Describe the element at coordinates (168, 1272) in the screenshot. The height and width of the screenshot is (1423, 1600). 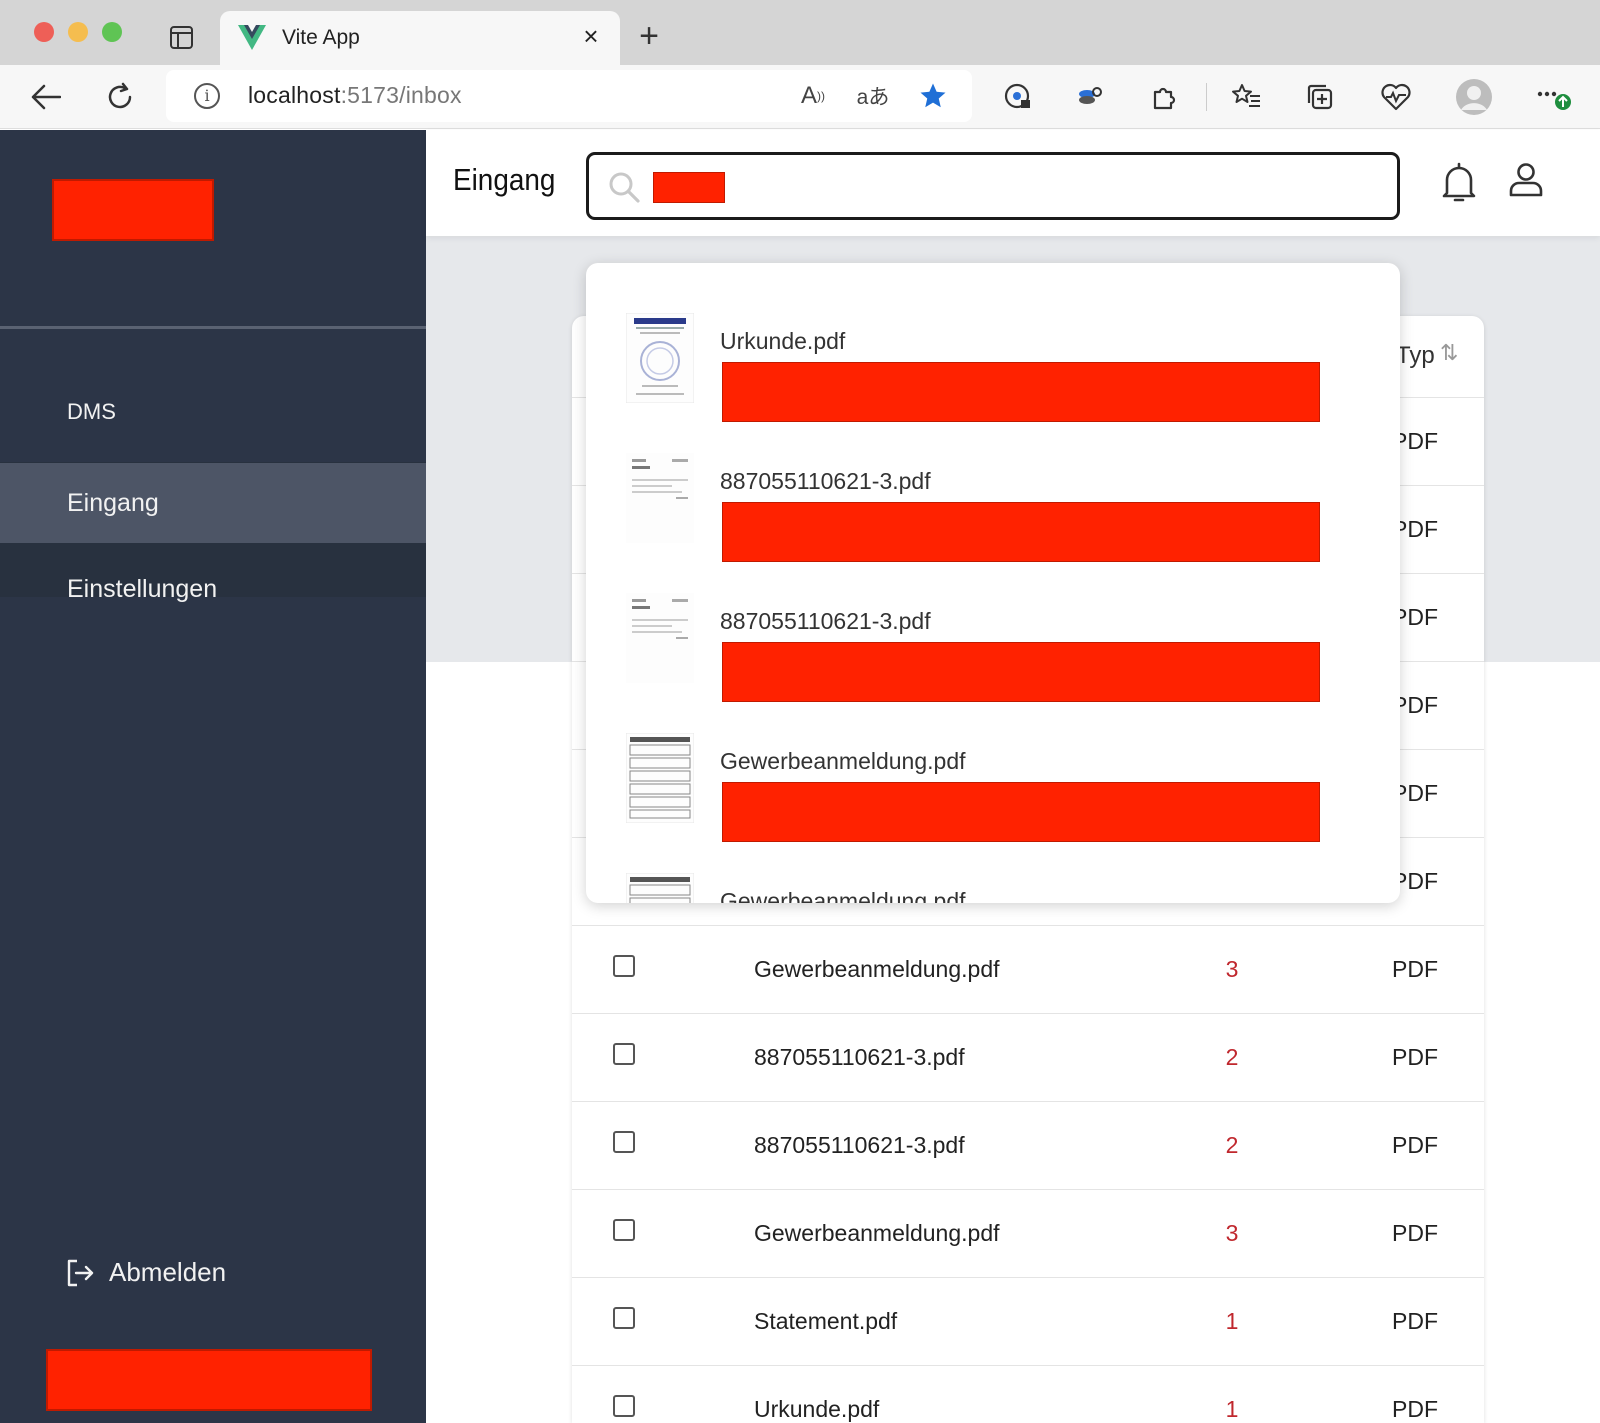
I see `logout-label: Abmelden` at that location.